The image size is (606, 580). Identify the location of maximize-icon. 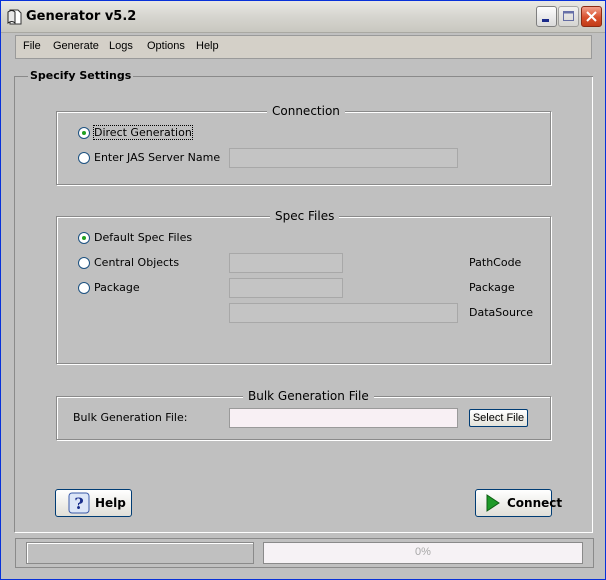
(568, 16).